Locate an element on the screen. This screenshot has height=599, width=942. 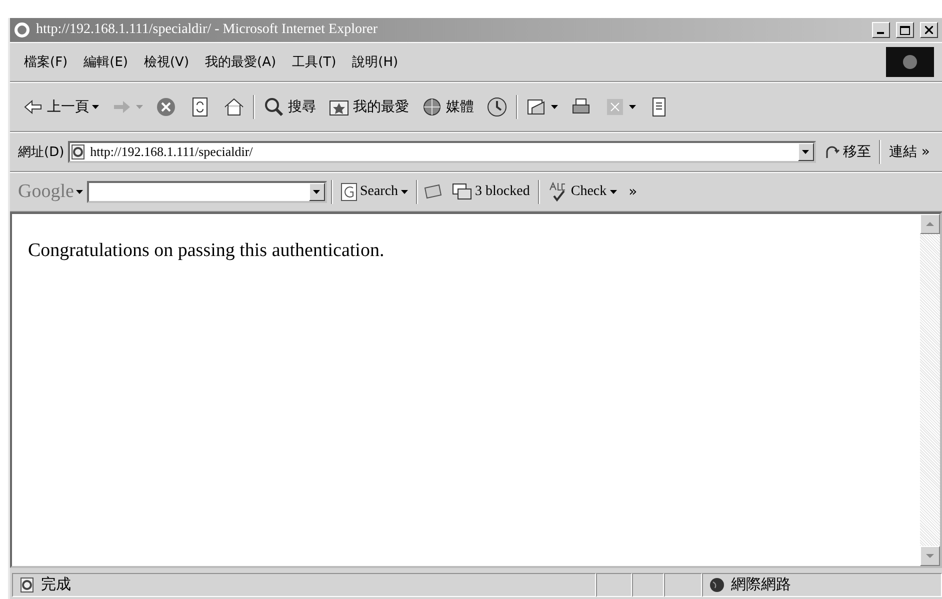
window-title: http://192.168.1.111/specialdir/ - Microsoft Internet Explorer is located at coordinates (207, 30).